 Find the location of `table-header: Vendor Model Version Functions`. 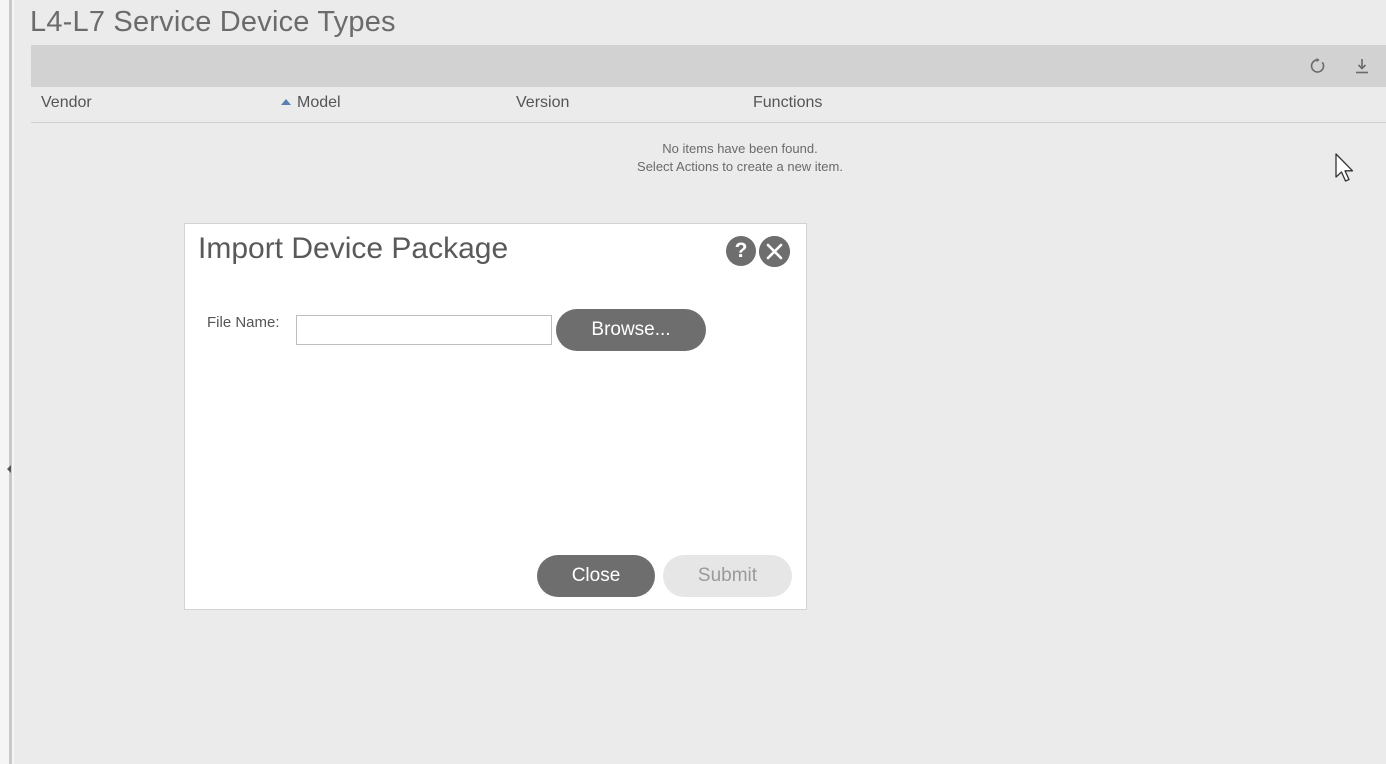

table-header: Vendor Model Version Functions is located at coordinates (708, 105).